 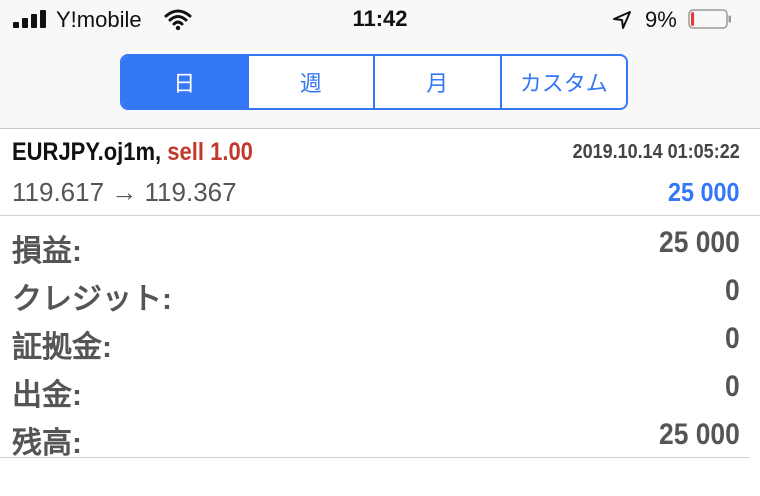 What do you see at coordinates (47, 395) in the screenshot?
I see `summary-label: 出金:` at bounding box center [47, 395].